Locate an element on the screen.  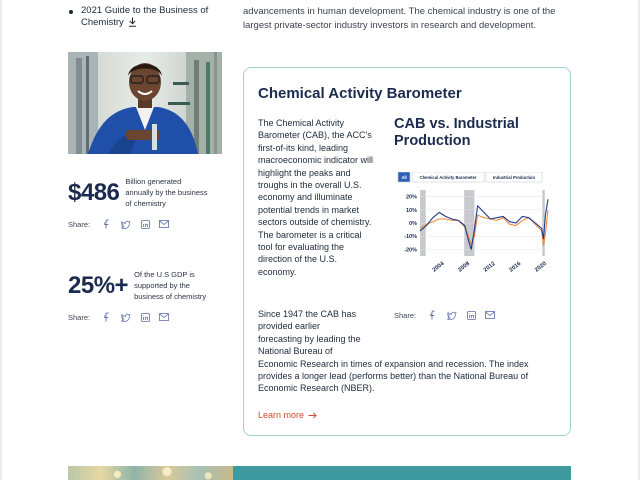
legend-label: All is located at coordinates (403, 177).